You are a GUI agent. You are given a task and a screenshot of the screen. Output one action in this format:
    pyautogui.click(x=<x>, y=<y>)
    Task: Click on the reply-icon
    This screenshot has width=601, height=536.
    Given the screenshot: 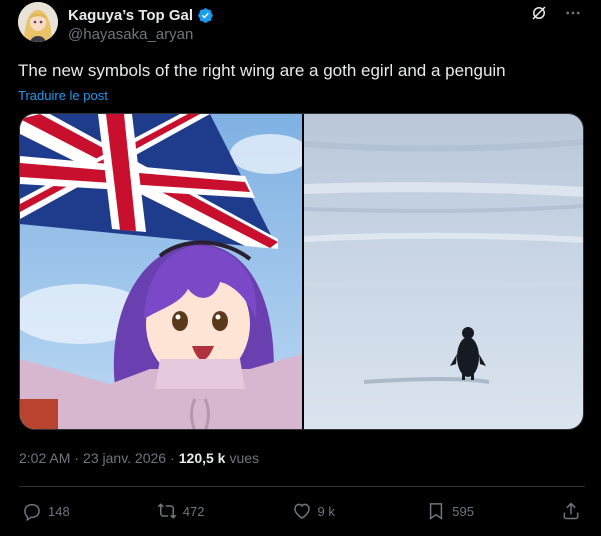 What is the action you would take?
    pyautogui.click(x=32, y=512)
    